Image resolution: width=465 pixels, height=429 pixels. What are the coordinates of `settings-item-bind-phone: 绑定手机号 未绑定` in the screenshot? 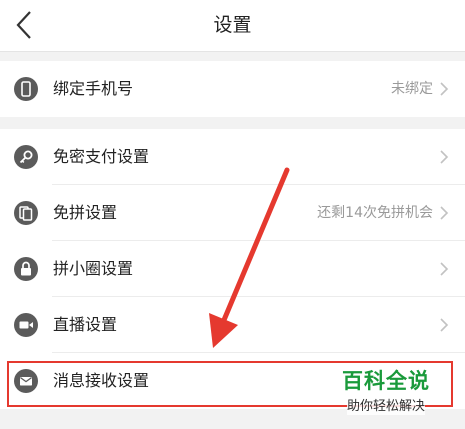 It's located at (232, 89).